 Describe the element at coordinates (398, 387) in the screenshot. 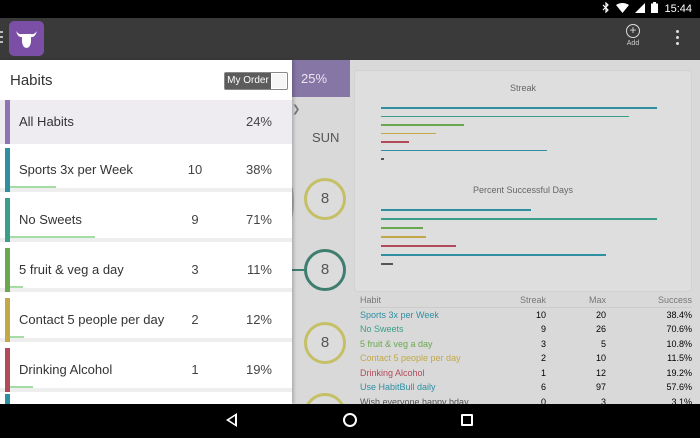

I see `stats-habit: Use HabitBull daily` at that location.